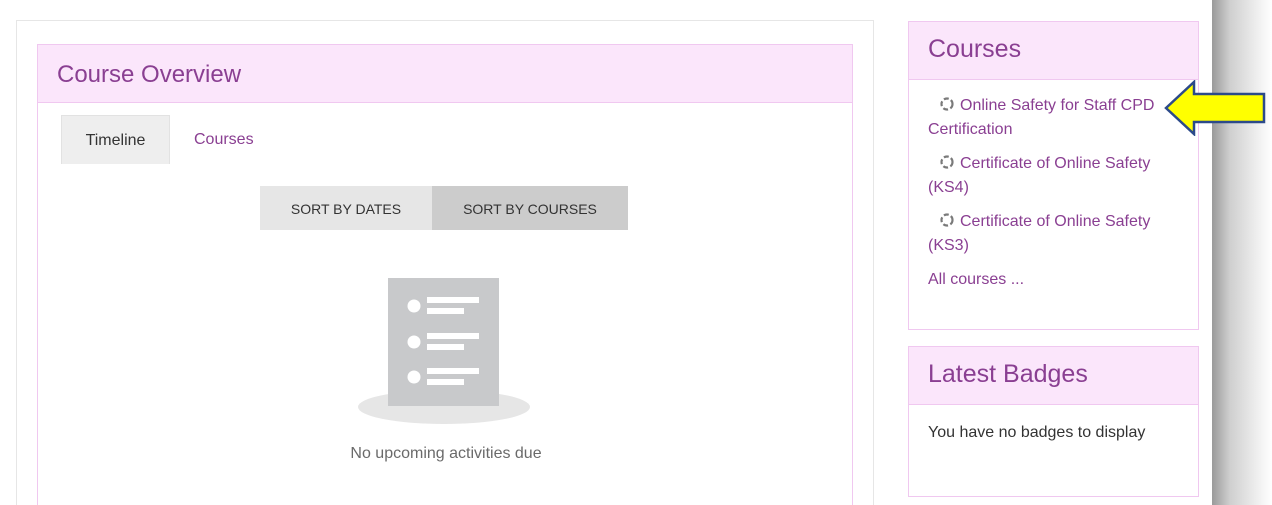 The image size is (1272, 505). I want to click on empty-list-illustration, so click(446, 352).